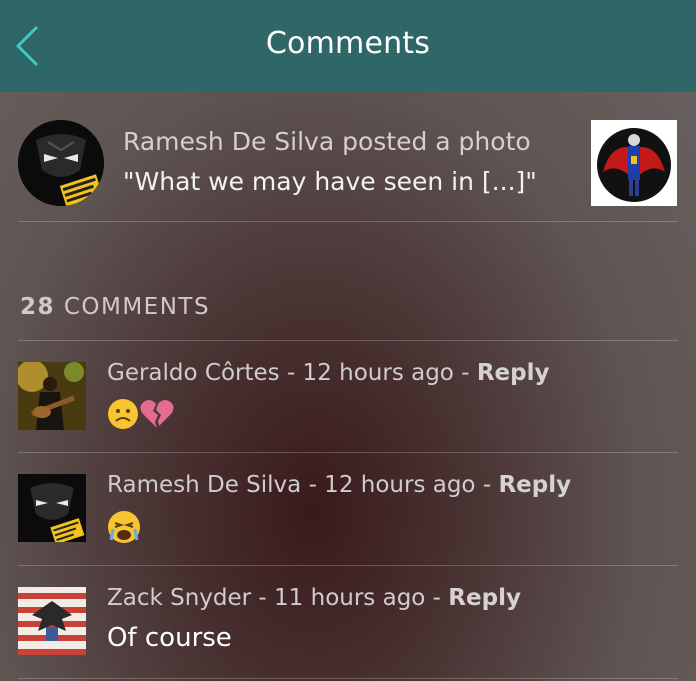 The width and height of the screenshot is (696, 681). I want to click on comment-count-heading: 28 COMMENTS, so click(115, 307).